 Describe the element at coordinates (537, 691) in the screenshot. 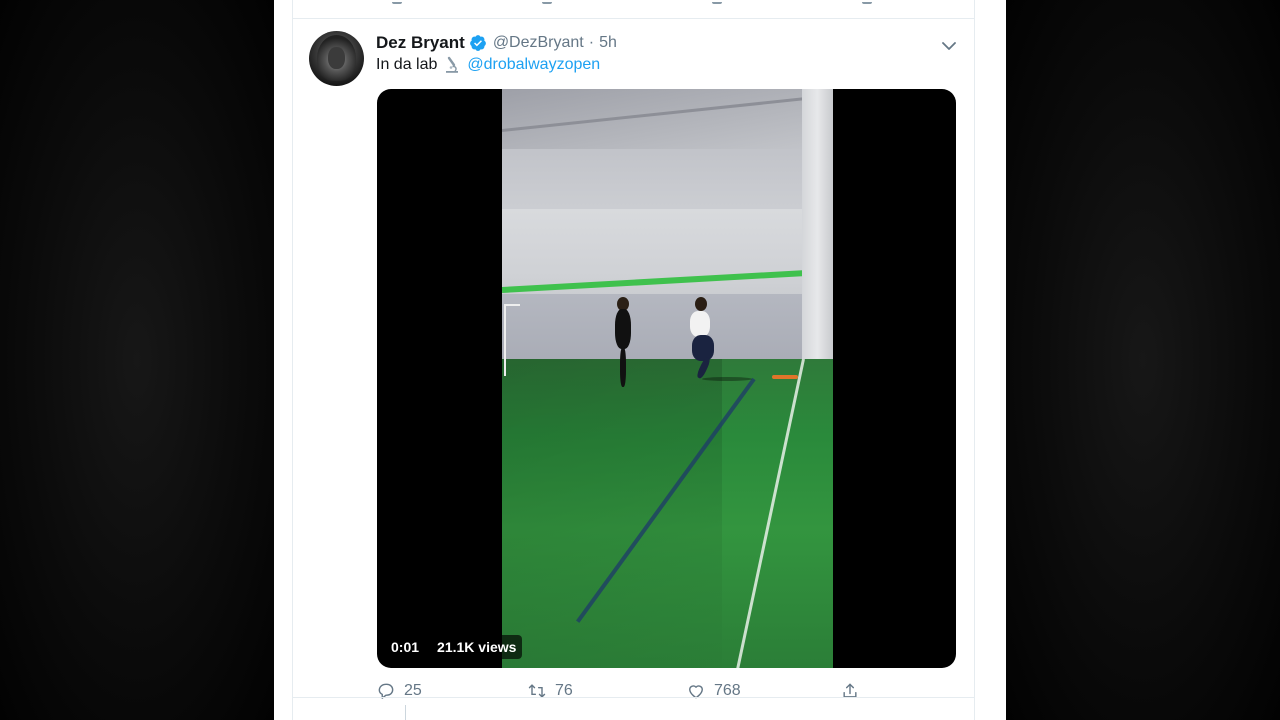

I see `retweet-icon` at that location.